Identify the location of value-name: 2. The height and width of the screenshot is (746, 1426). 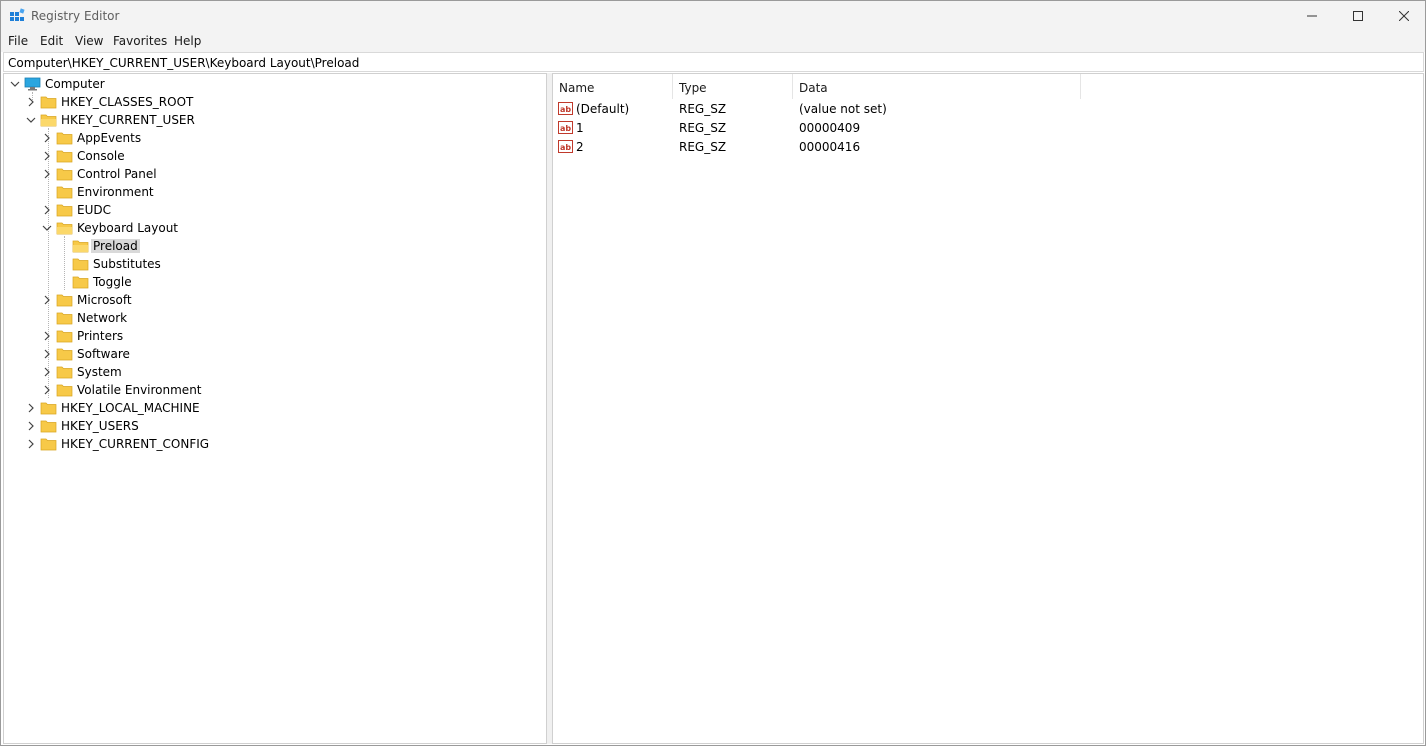
(580, 147).